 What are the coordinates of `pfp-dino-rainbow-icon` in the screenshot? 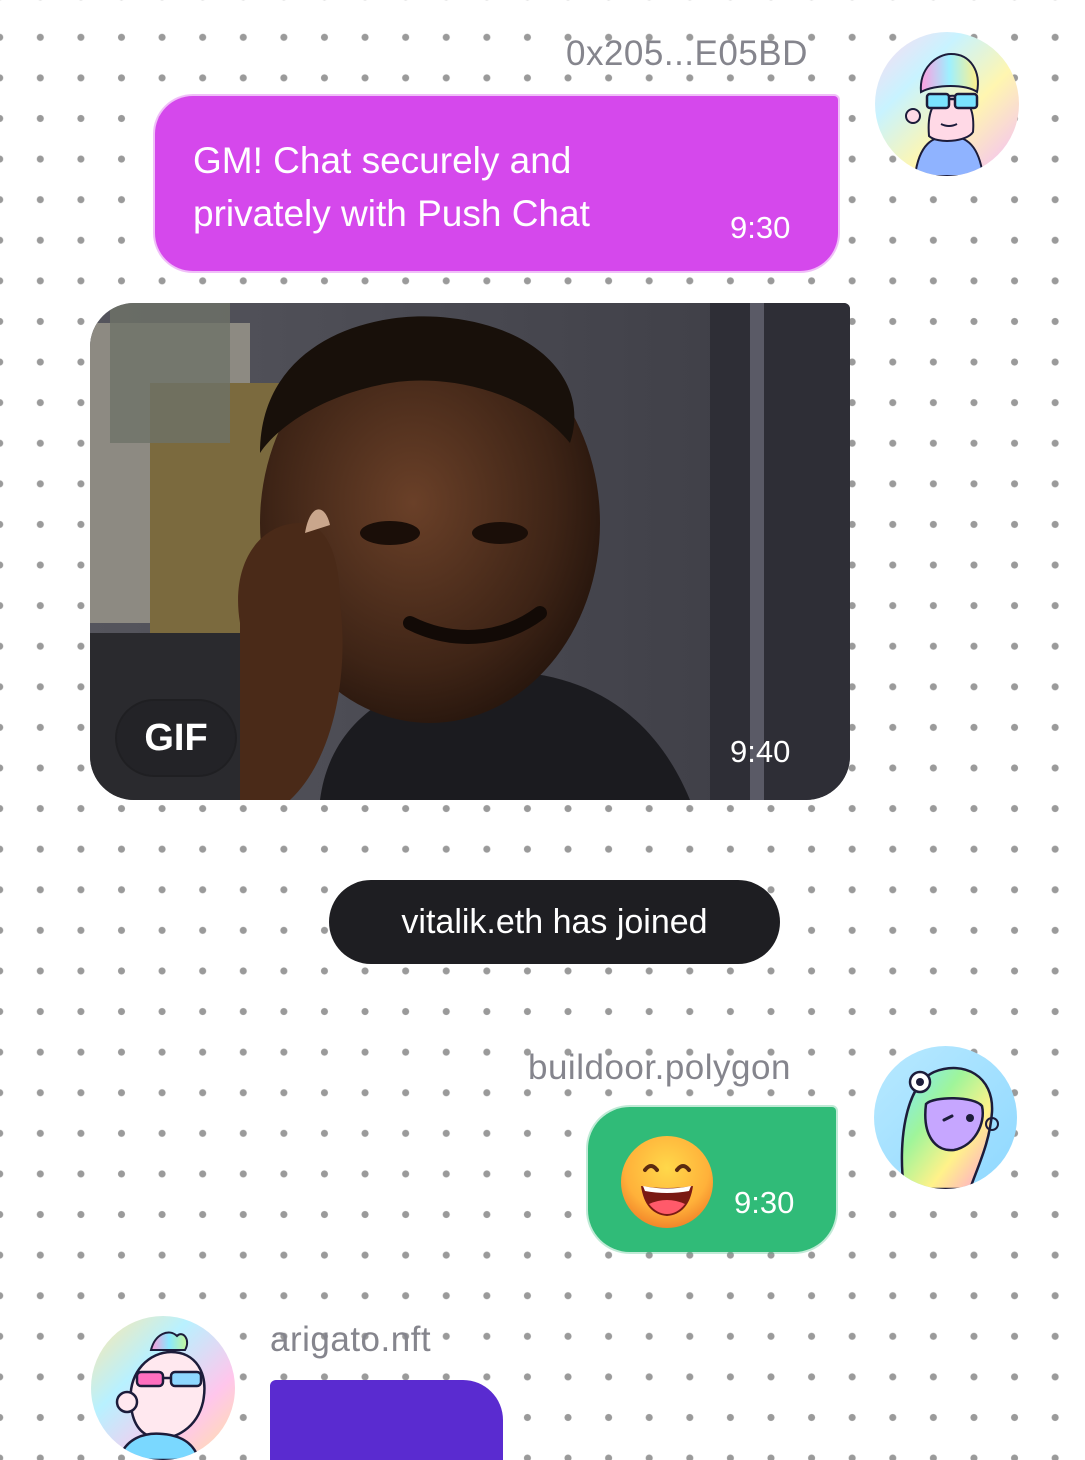 It's located at (945, 1117).